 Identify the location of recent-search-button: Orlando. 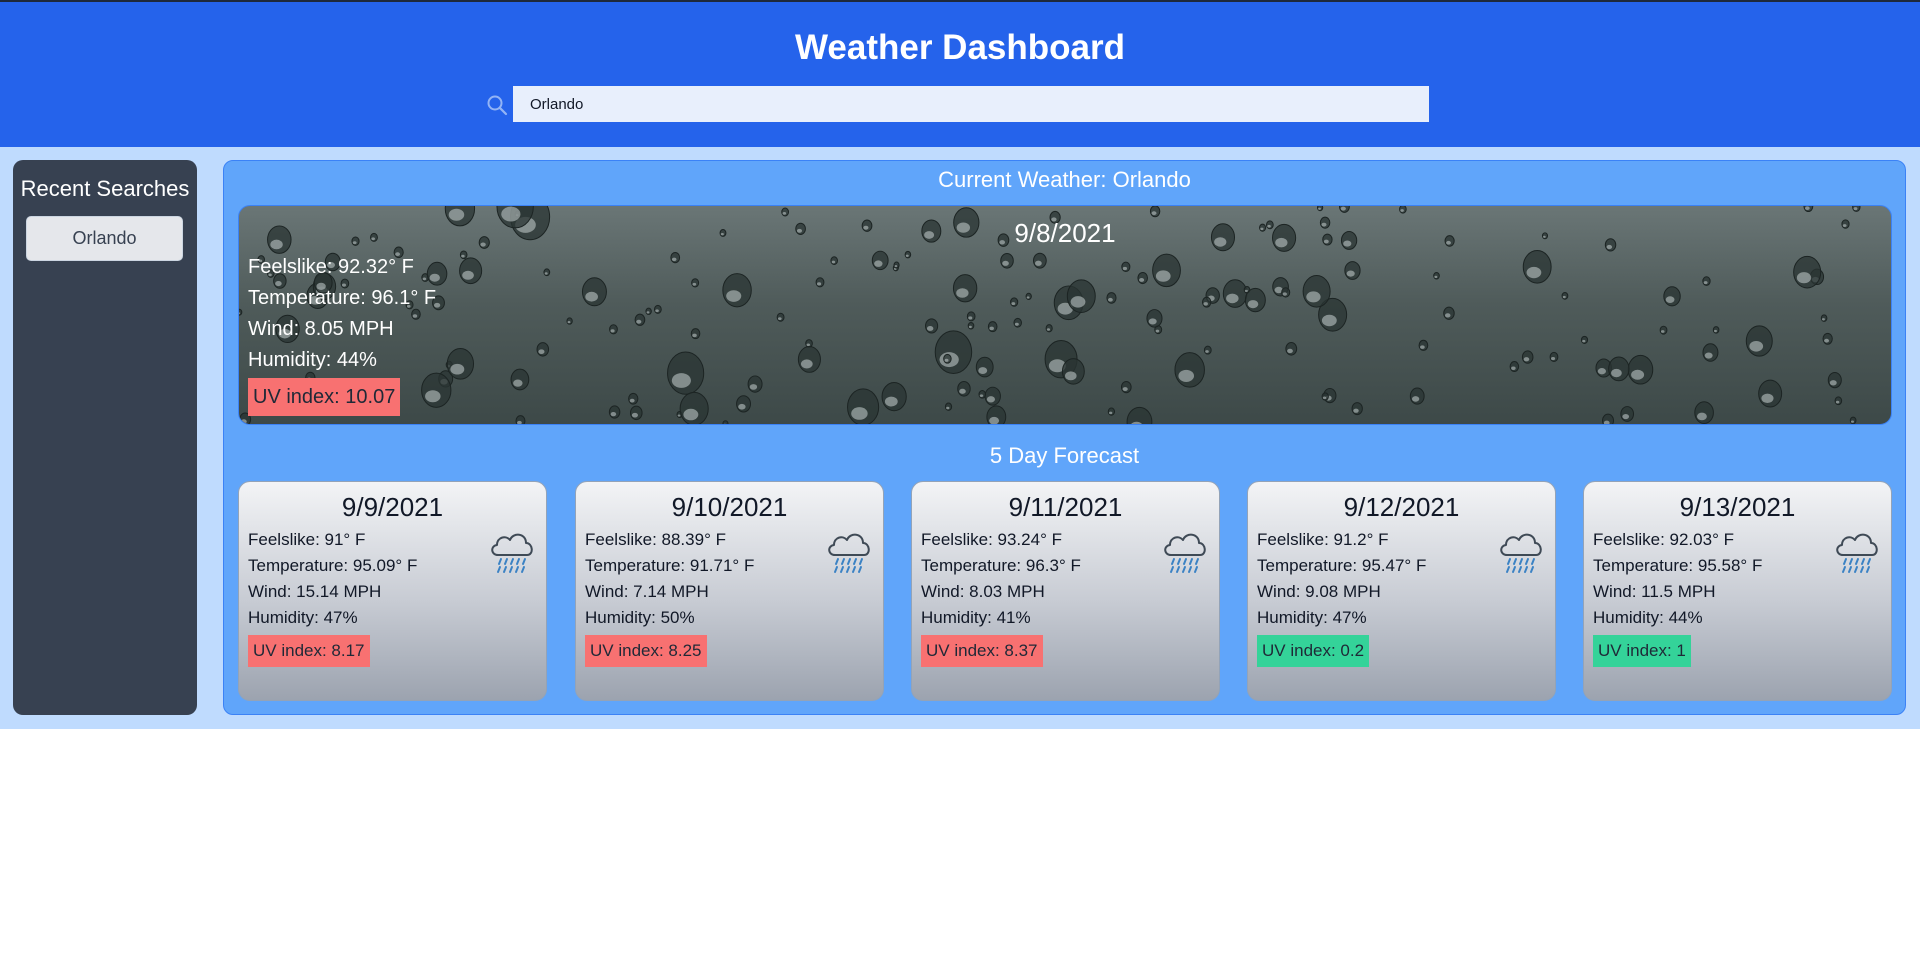
(104, 238).